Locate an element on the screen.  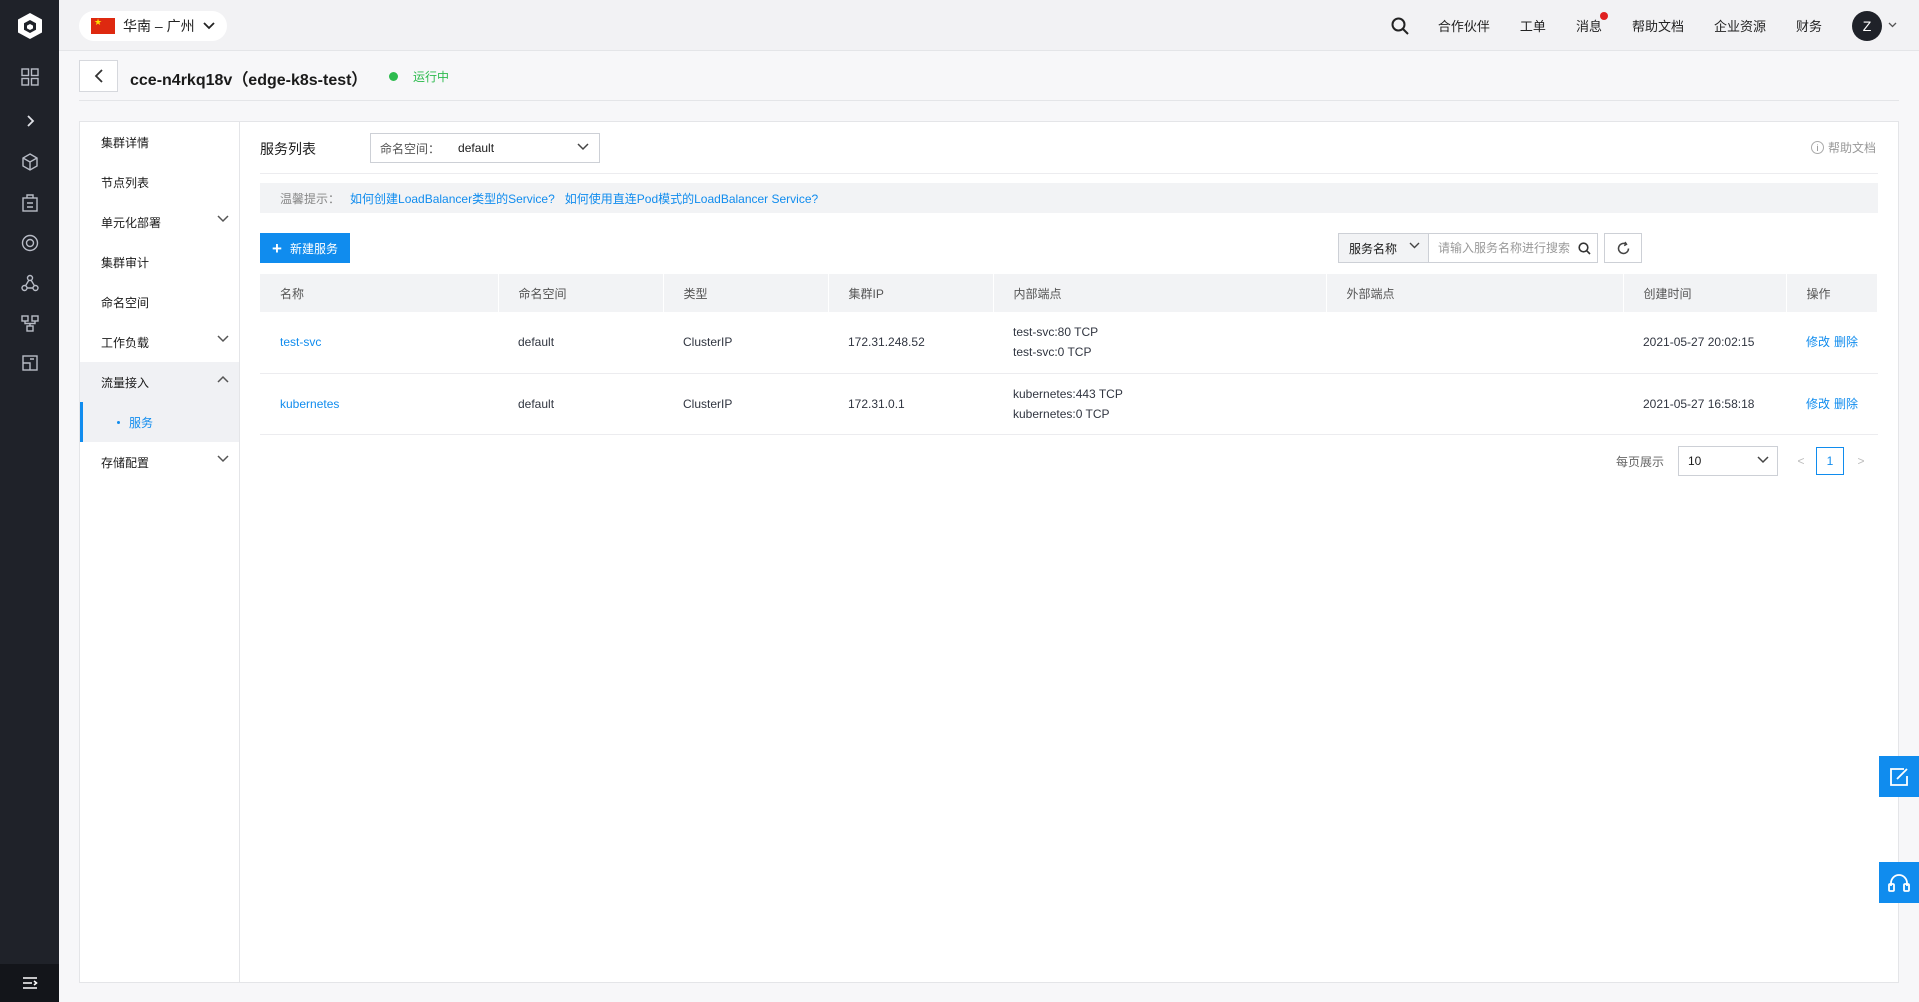
edit-icon is located at coordinates (1899, 776).